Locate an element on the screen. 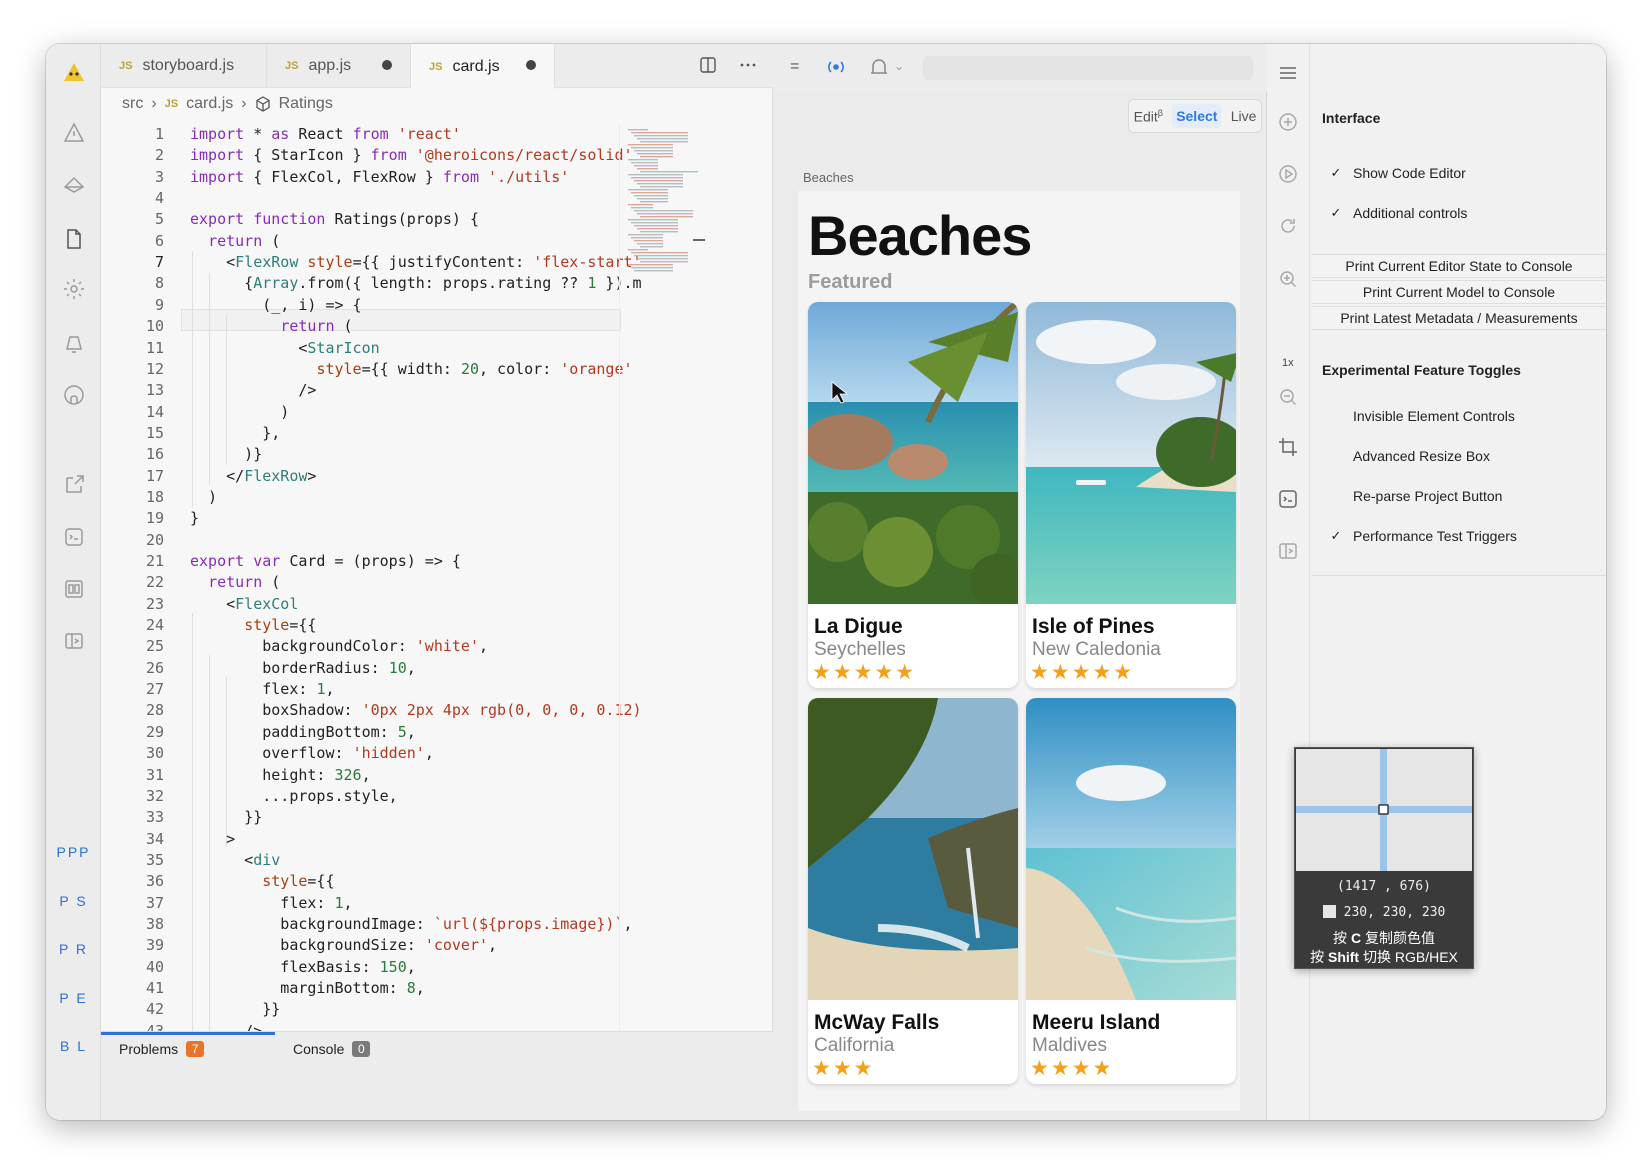  toggle-additional-controls: ✓ Additional controls is located at coordinates (1398, 213).